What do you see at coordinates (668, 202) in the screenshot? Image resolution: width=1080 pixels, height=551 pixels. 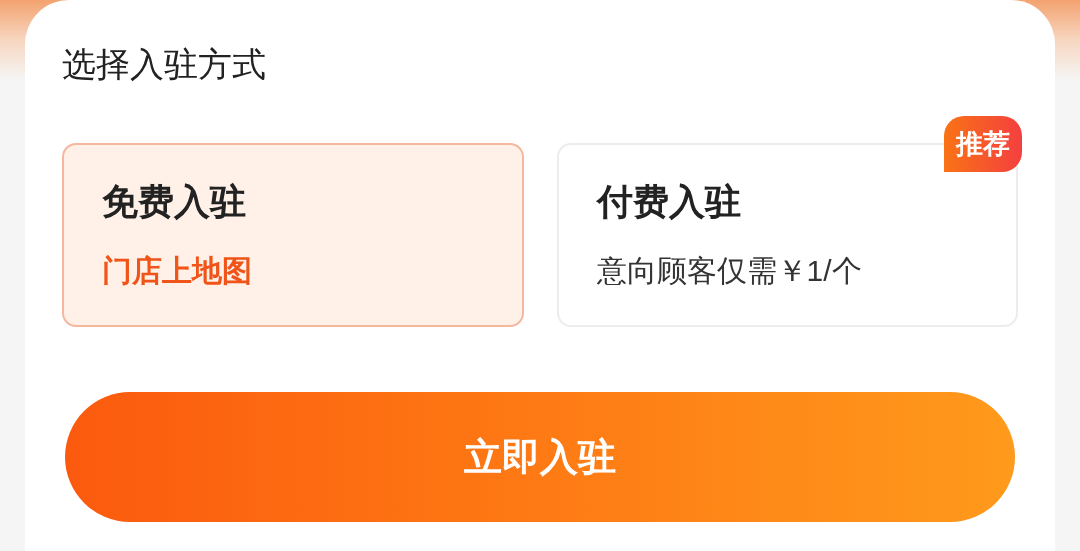 I see `option-title: 付费入驻` at bounding box center [668, 202].